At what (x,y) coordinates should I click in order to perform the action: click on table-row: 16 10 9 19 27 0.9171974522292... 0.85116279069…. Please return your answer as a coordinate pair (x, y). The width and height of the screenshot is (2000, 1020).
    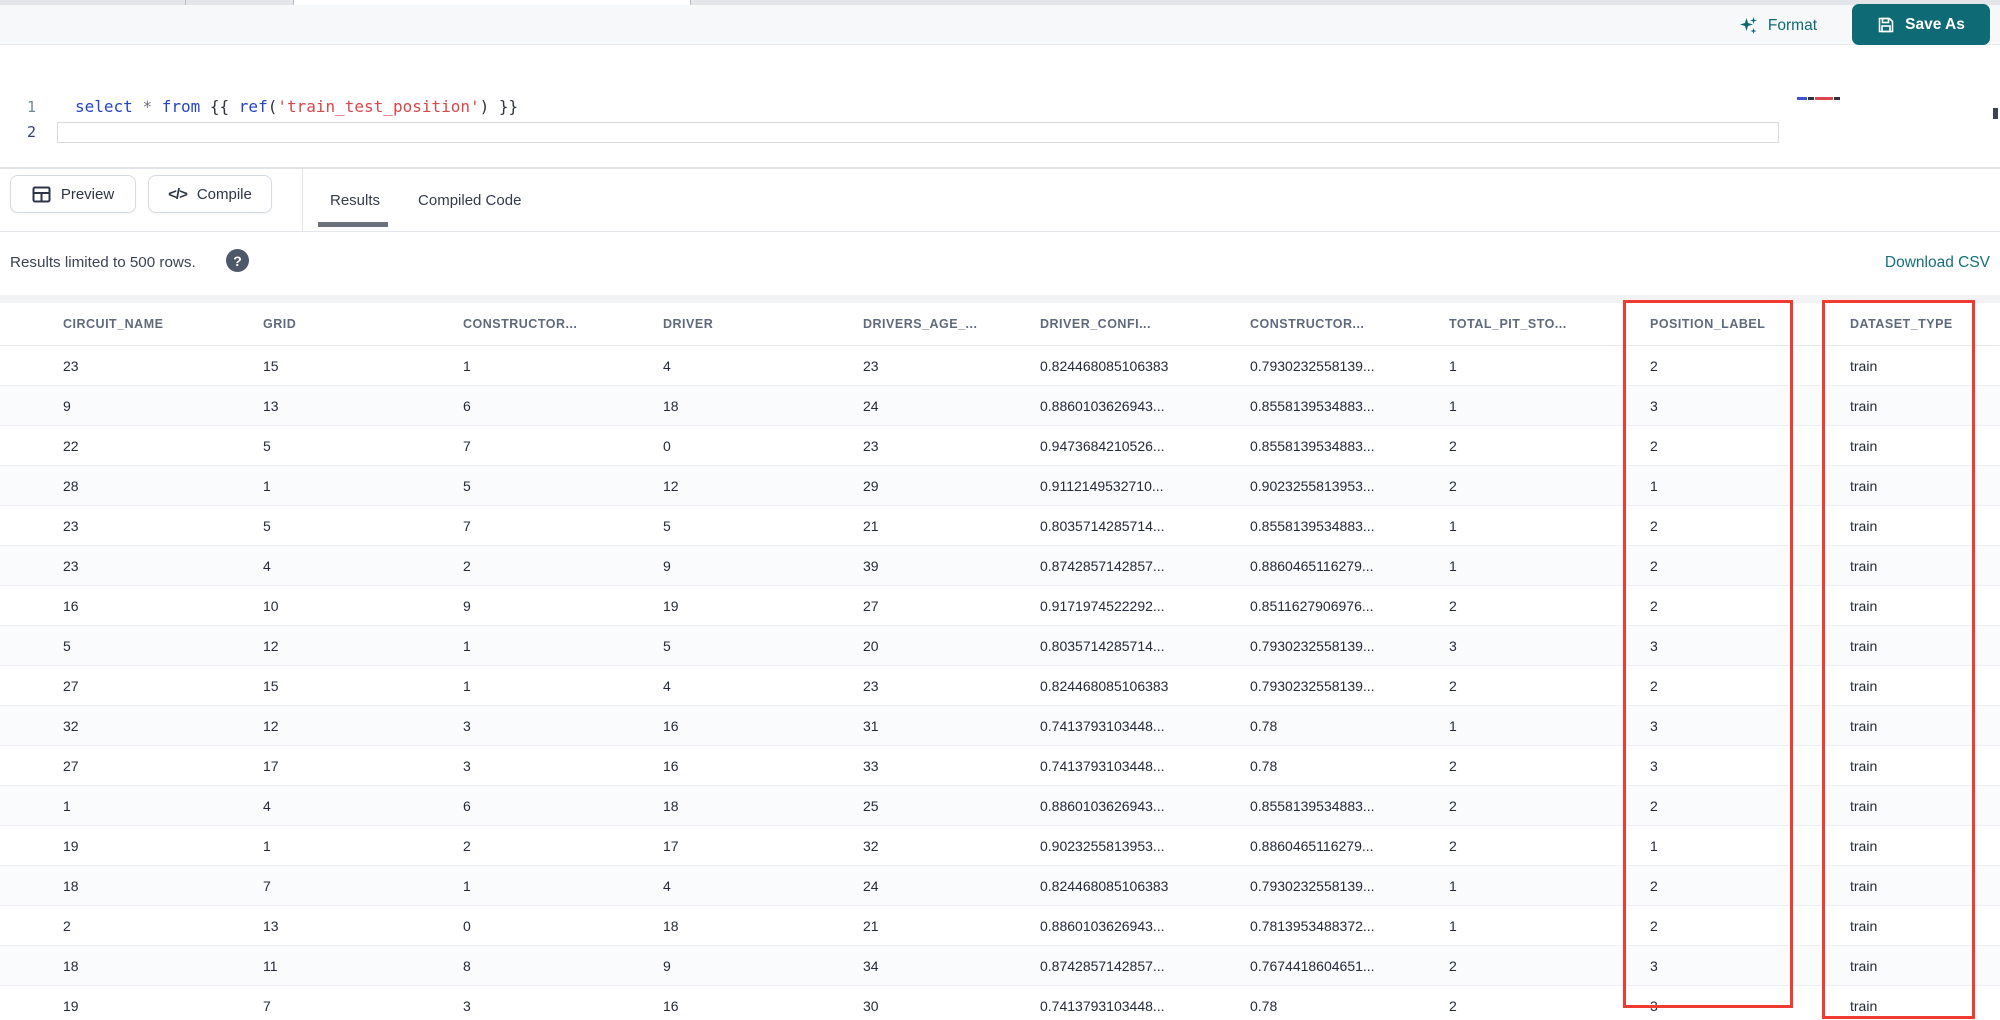
    Looking at the image, I should click on (1000, 606).